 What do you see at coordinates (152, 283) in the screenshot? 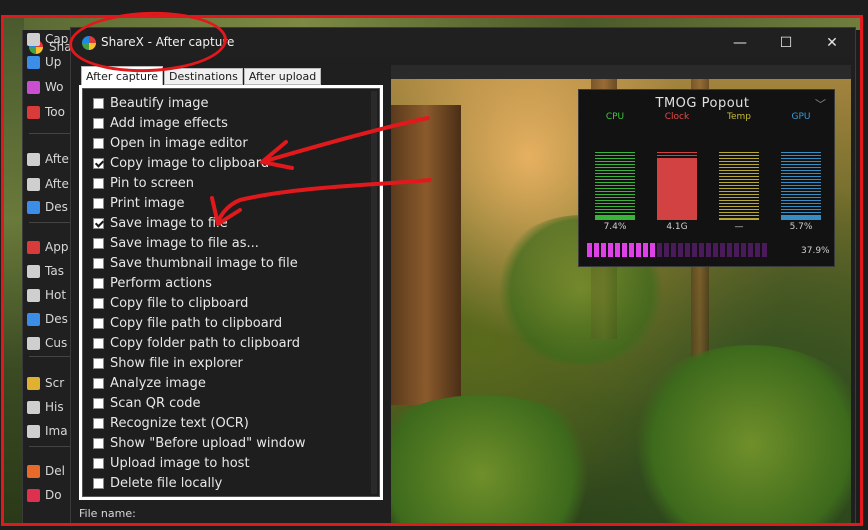
I see `option-row: Perform actions` at bounding box center [152, 283].